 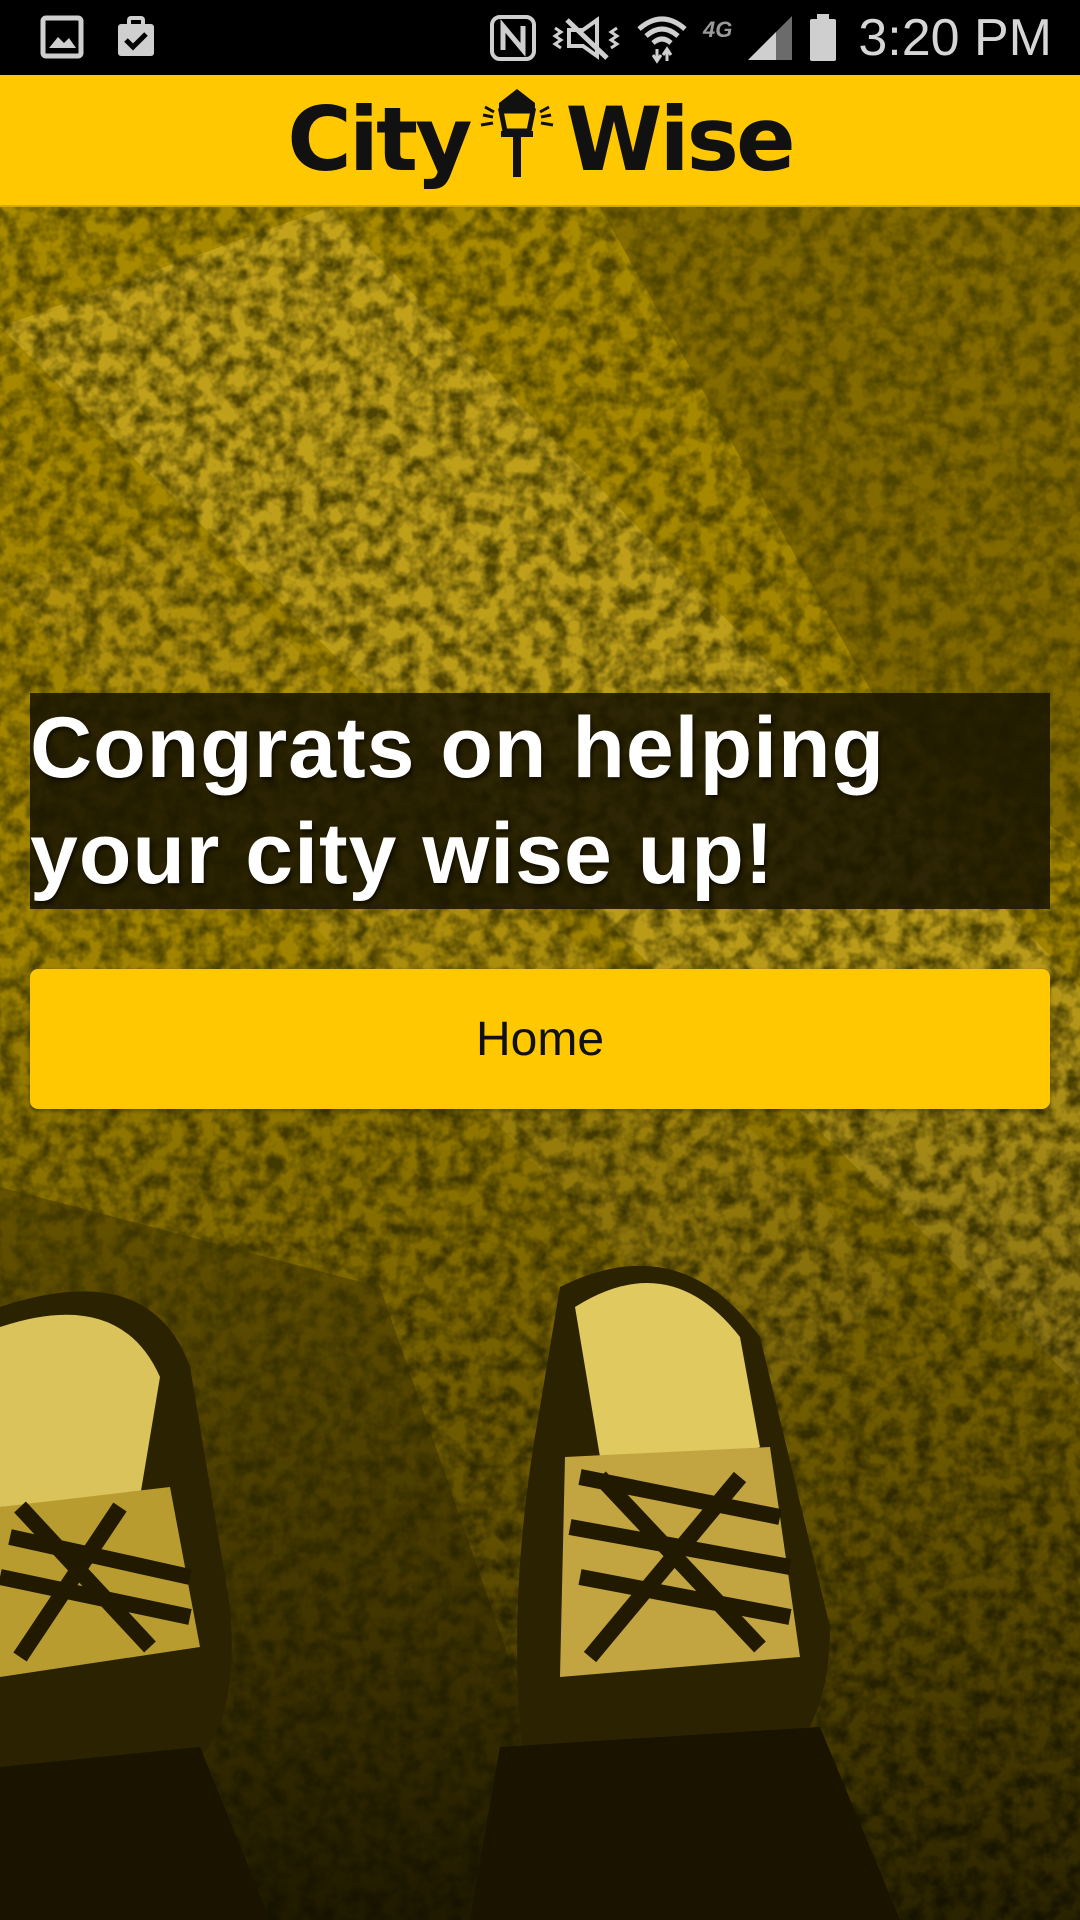 What do you see at coordinates (379, 139) in the screenshot?
I see `logo-text-city: City` at bounding box center [379, 139].